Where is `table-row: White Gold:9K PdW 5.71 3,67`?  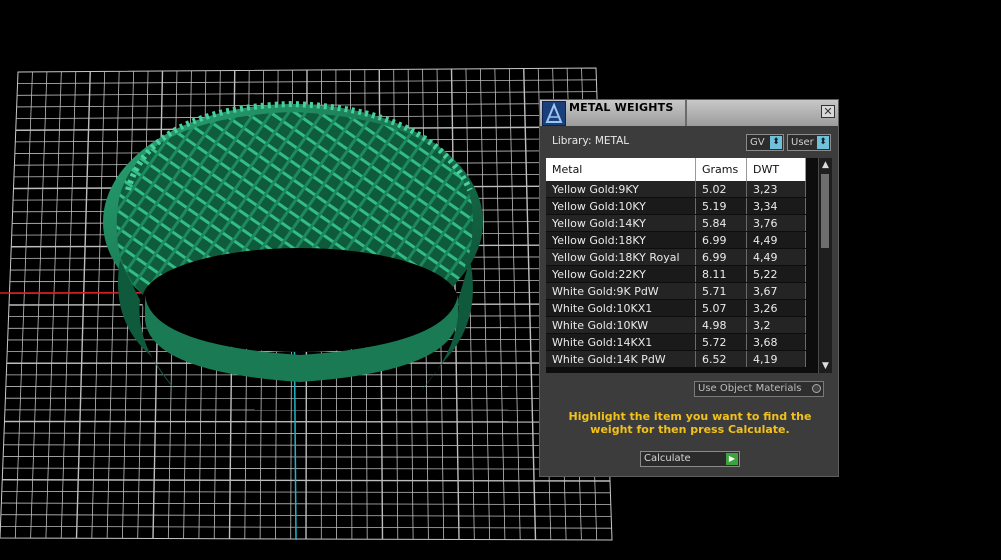
table-row: White Gold:9K PdW 5.71 3,67 is located at coordinates (676, 291).